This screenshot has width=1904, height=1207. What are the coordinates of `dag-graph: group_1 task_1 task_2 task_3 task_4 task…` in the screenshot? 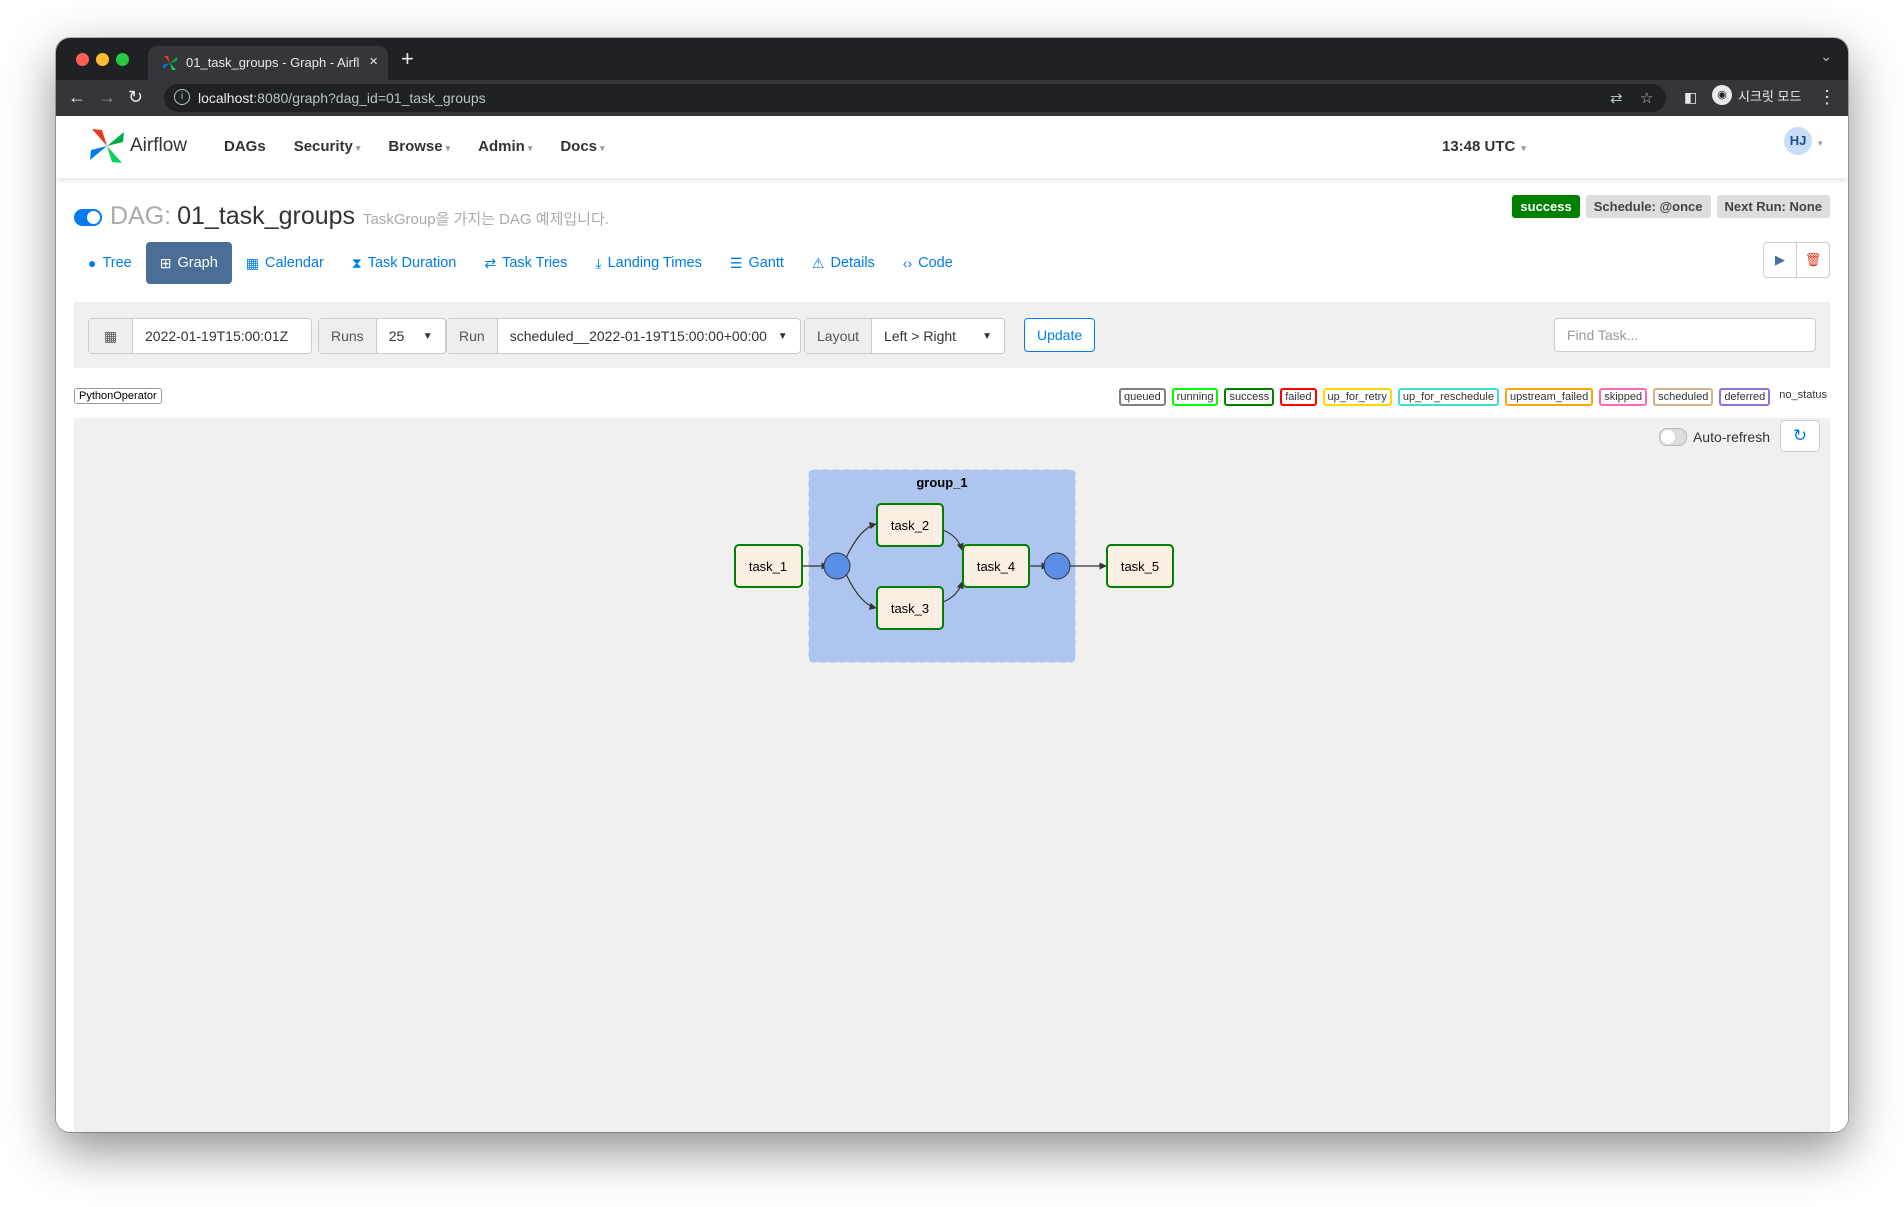 It's located at (954, 566).